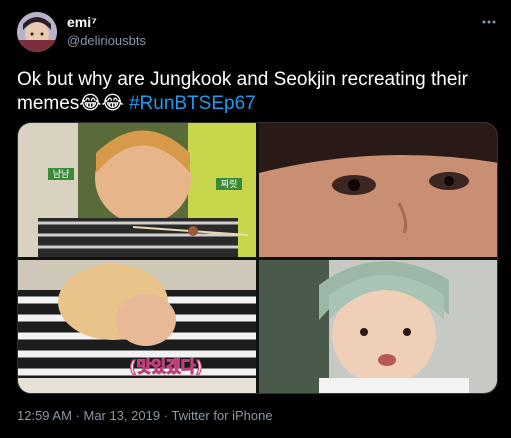 This screenshot has height=438, width=511. What do you see at coordinates (229, 184) in the screenshot?
I see `sign-korean-right: 찌릿` at bounding box center [229, 184].